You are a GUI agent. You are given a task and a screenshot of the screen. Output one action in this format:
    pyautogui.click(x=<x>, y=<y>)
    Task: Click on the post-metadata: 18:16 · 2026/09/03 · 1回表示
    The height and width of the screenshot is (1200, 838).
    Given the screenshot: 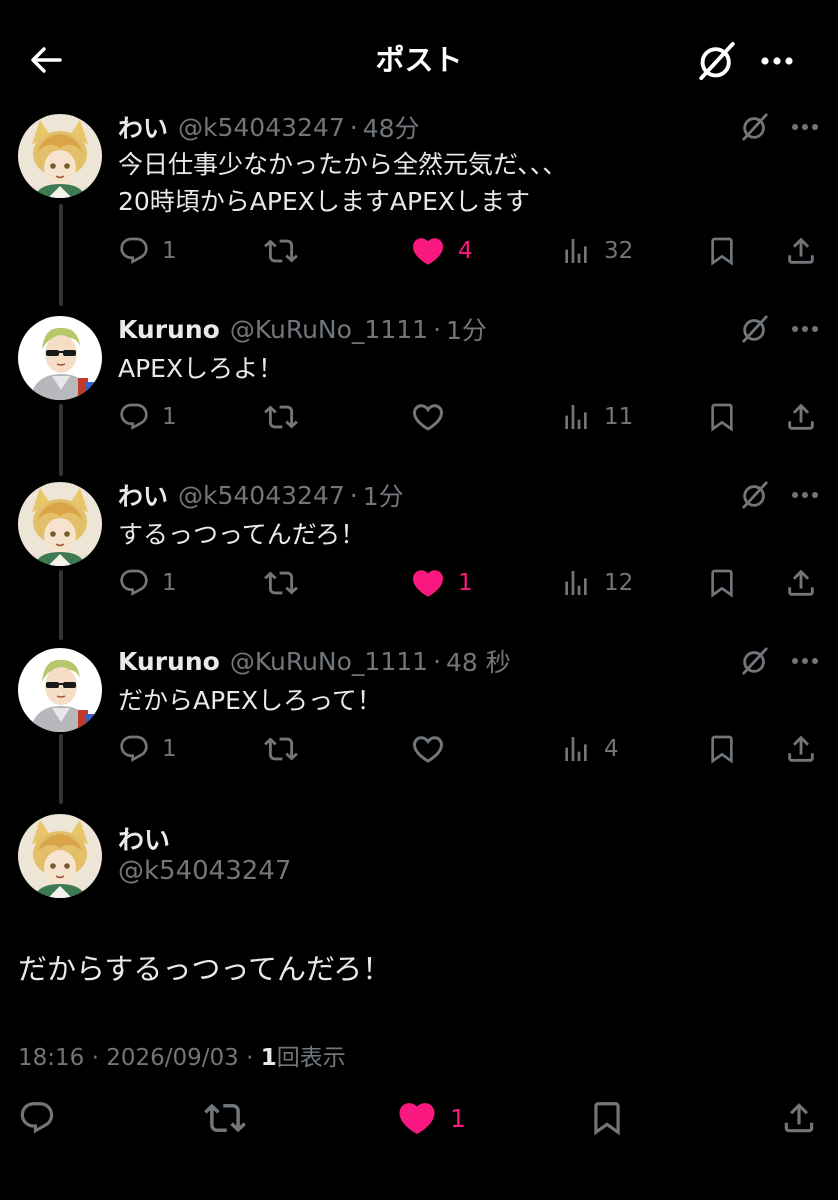 What is the action you would take?
    pyautogui.click(x=182, y=1055)
    